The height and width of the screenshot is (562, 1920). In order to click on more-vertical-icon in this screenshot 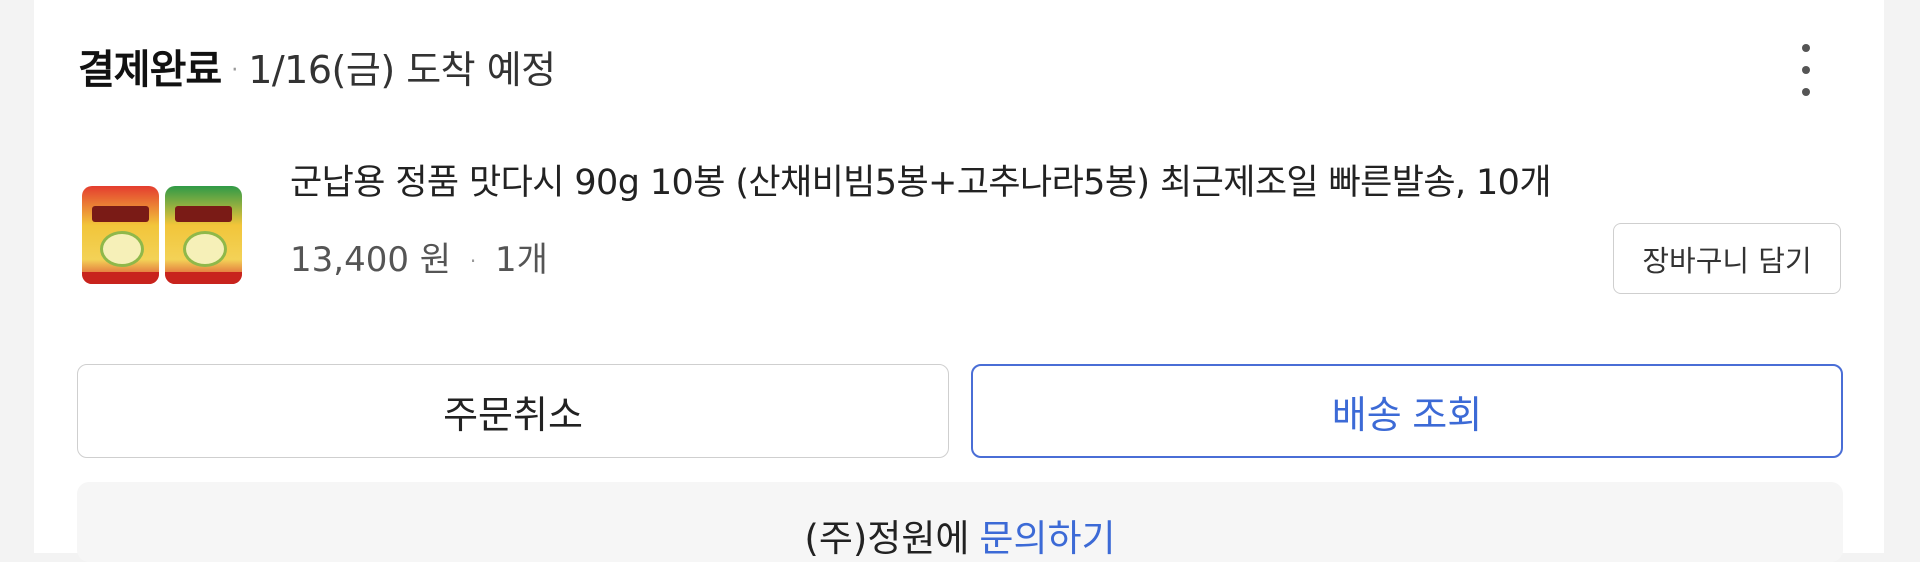, I will do `click(1806, 70)`.